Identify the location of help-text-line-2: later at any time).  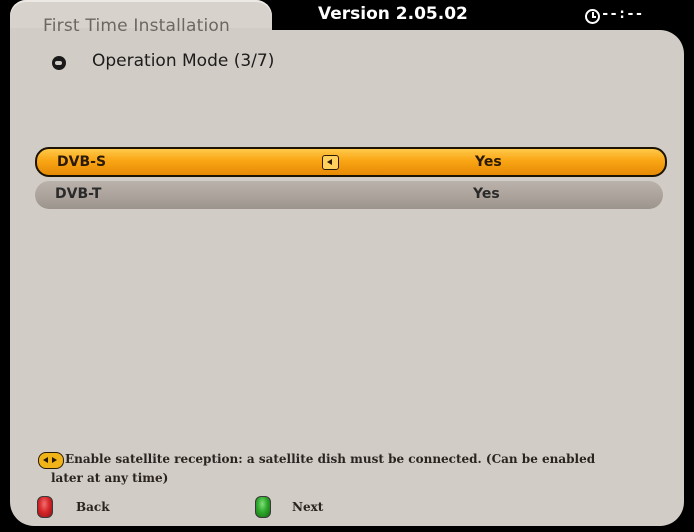
(110, 478).